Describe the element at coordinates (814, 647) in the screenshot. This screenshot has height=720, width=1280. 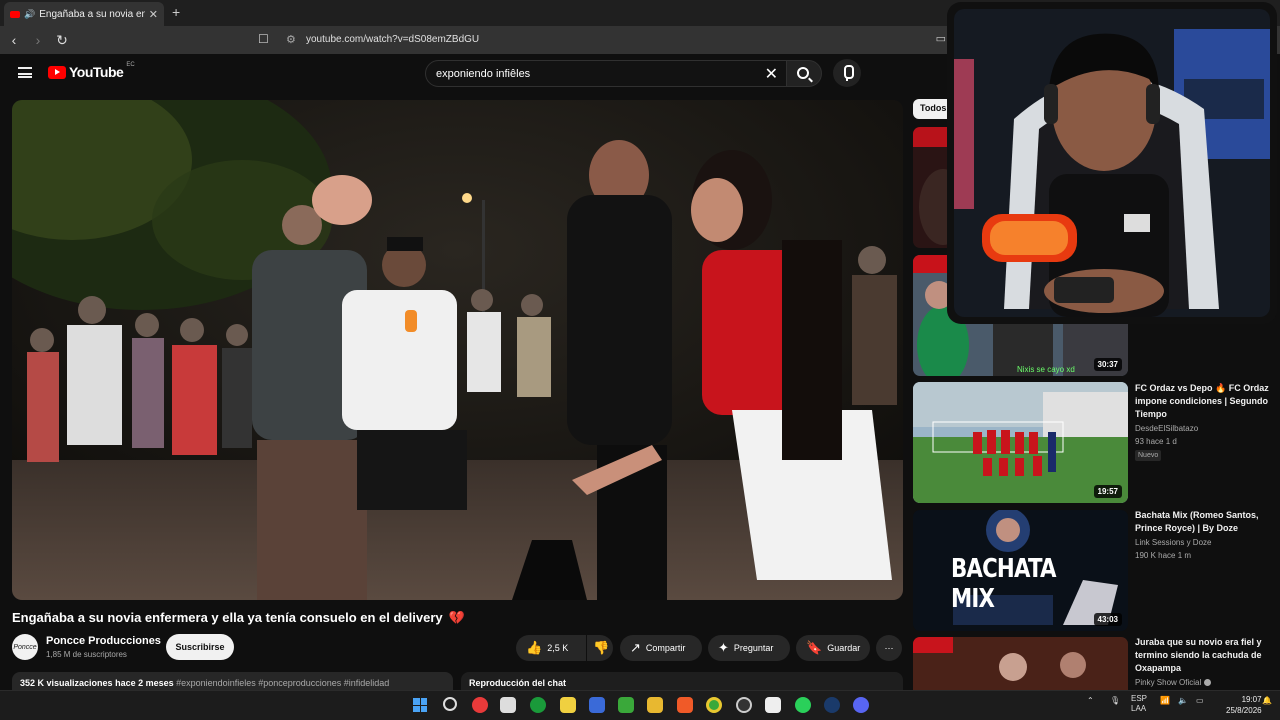
I see `bookmark-save-icon: 🔖` at that location.